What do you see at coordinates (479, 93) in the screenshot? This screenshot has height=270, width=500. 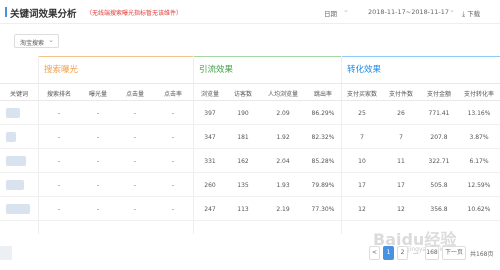 I see `col-header-conversion-rate: 支付转化率` at bounding box center [479, 93].